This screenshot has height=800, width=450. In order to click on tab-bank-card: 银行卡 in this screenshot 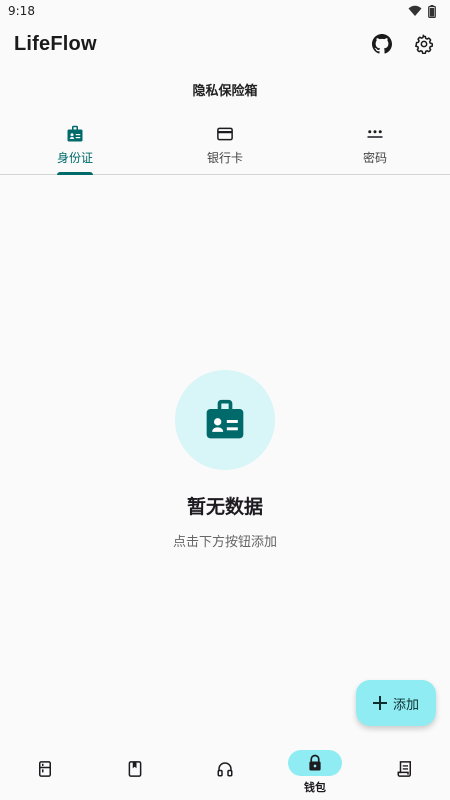, I will do `click(225, 146)`.